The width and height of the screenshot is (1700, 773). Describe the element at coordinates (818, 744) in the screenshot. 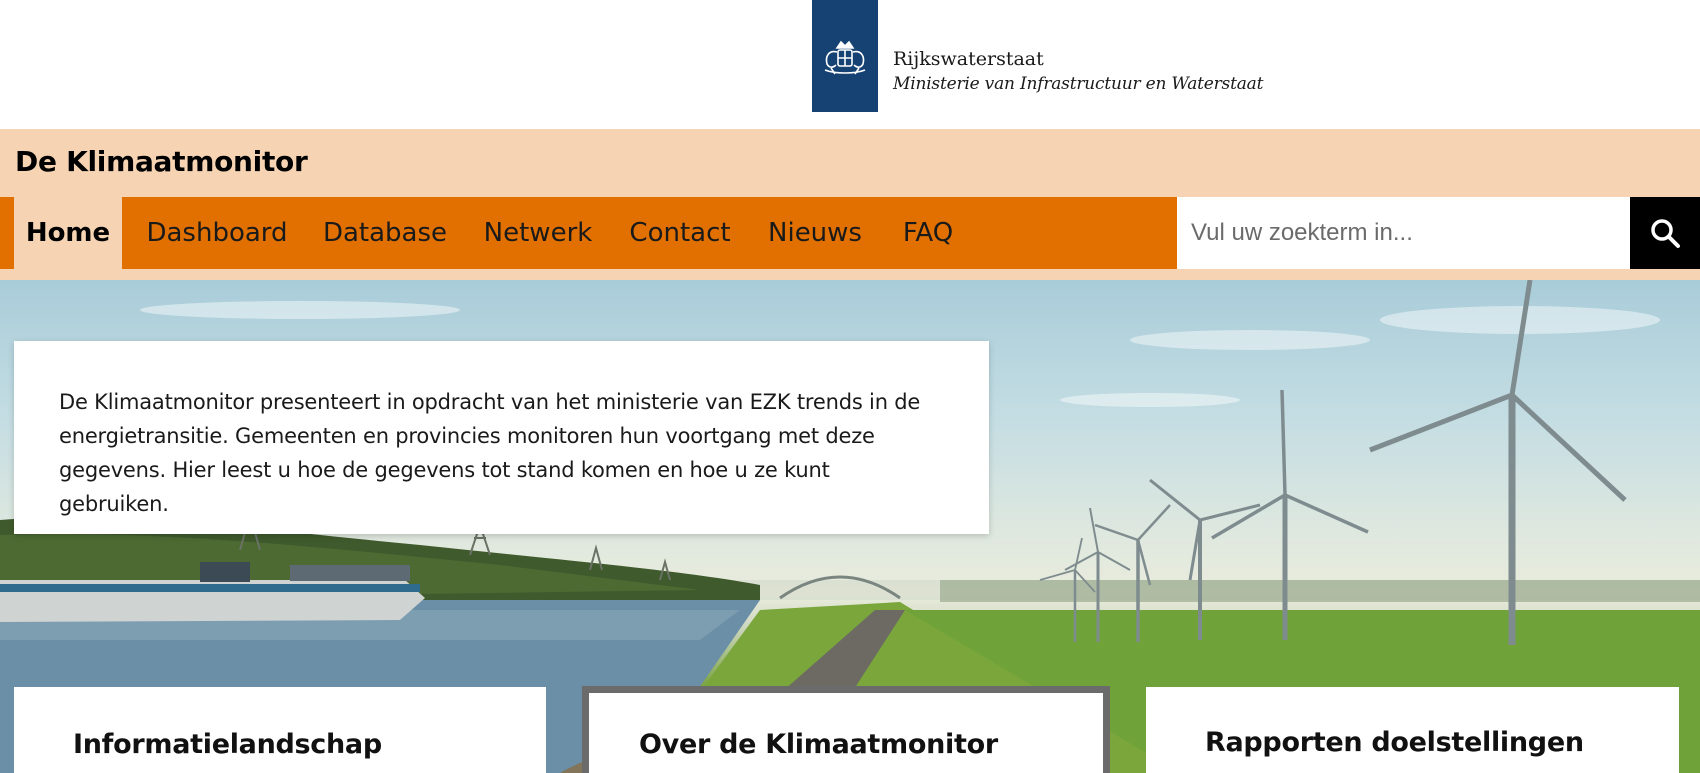

I see `tile-title: Over de Klimaatmonitor` at that location.